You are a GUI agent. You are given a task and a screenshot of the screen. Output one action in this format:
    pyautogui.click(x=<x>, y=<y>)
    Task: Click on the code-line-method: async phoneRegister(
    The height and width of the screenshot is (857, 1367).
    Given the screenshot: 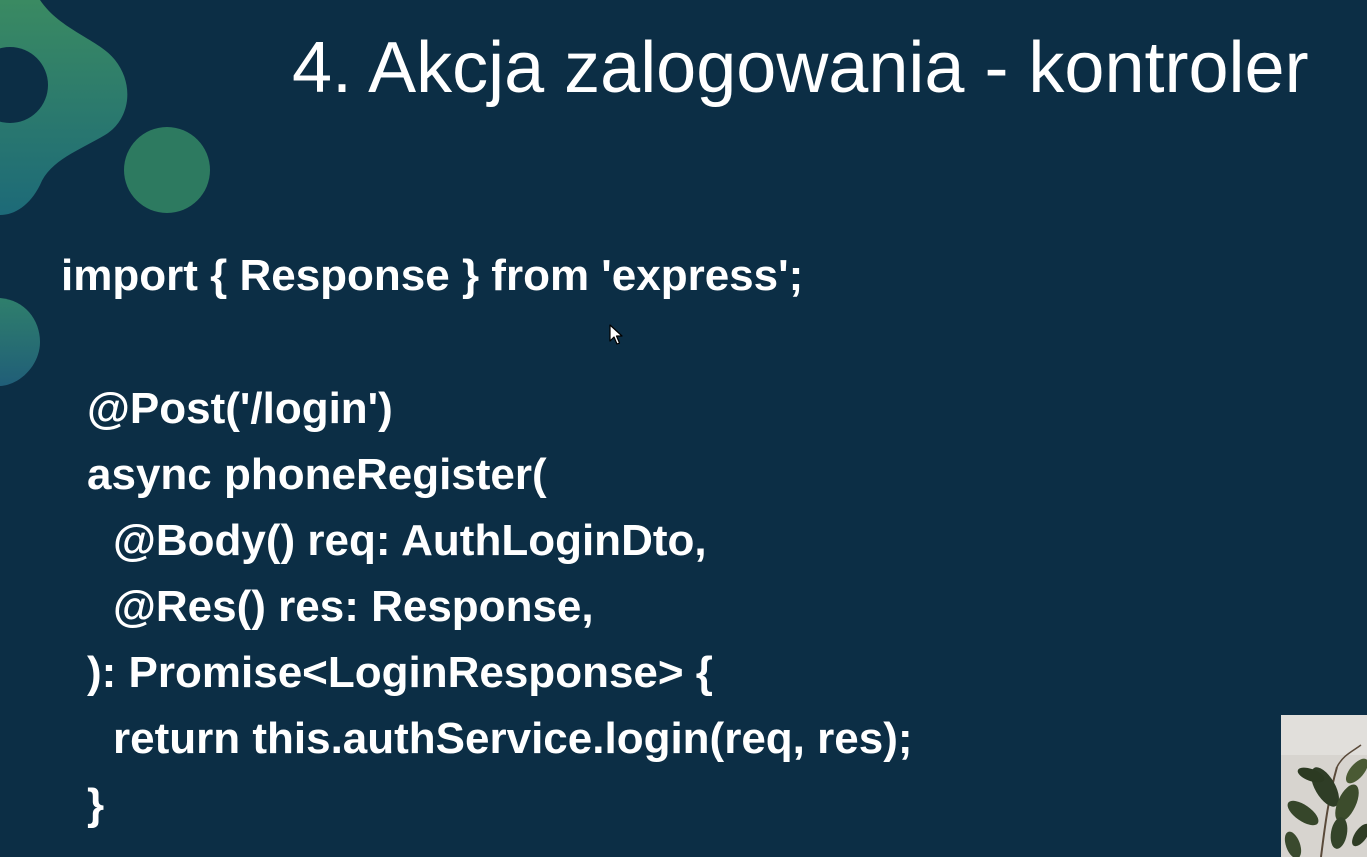 What is the action you would take?
    pyautogui.click(x=317, y=474)
    